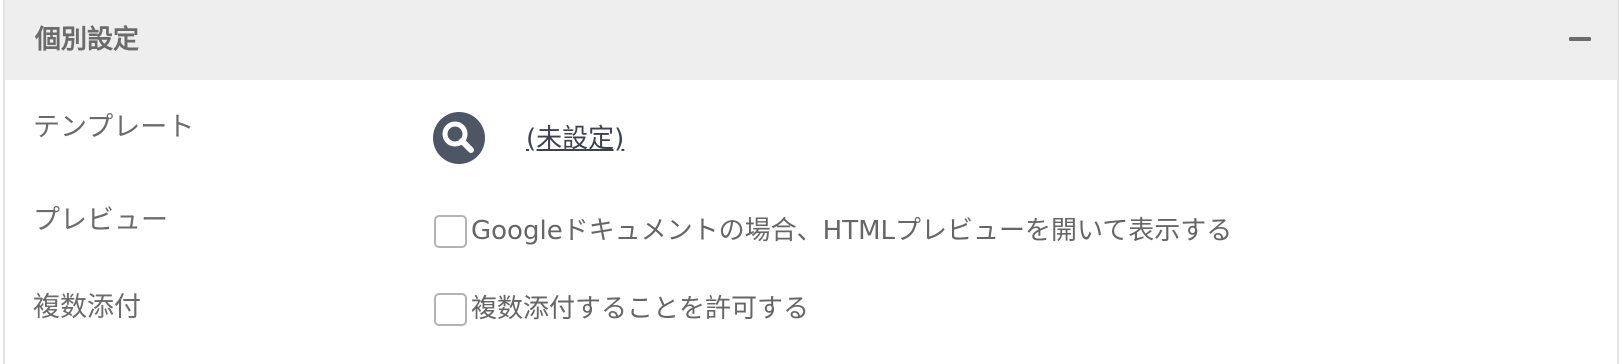 Image resolution: width=1622 pixels, height=364 pixels. I want to click on preview-label: プレビュー, so click(100, 220).